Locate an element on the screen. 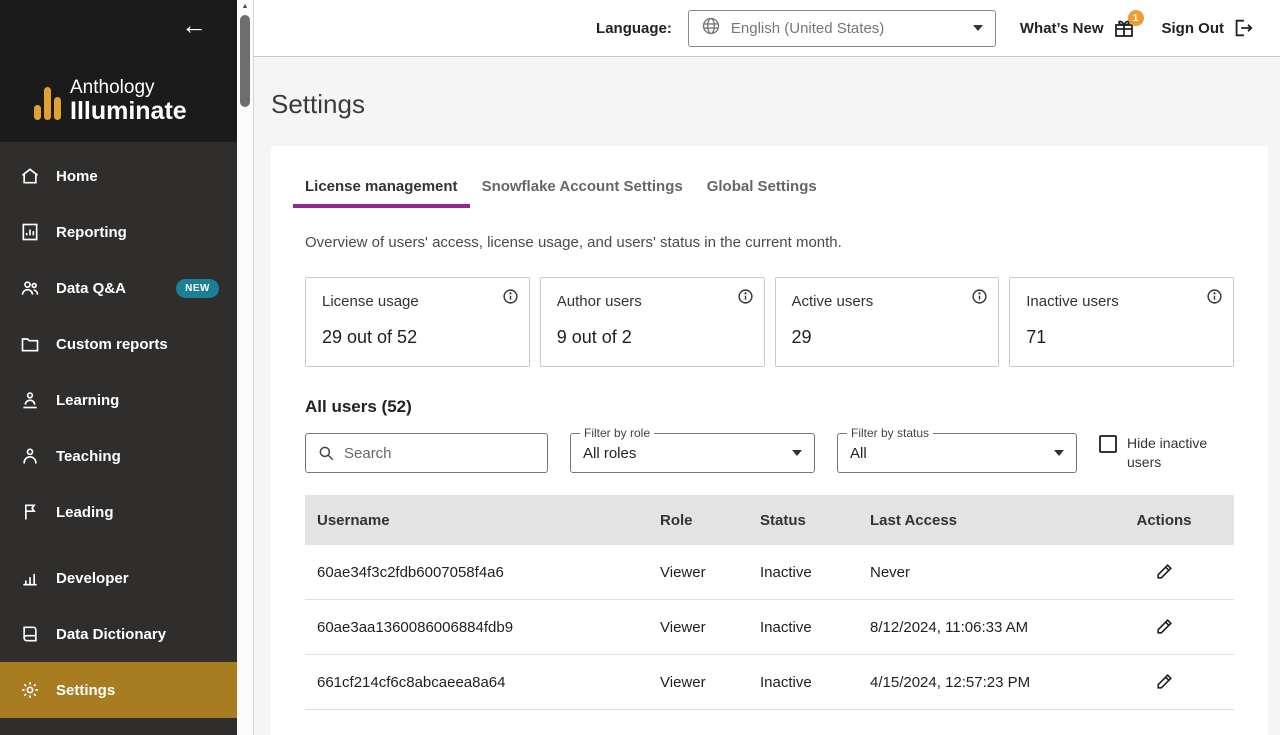 This screenshot has width=1280, height=735. hide-inactive-checkbox is located at coordinates (1108, 444).